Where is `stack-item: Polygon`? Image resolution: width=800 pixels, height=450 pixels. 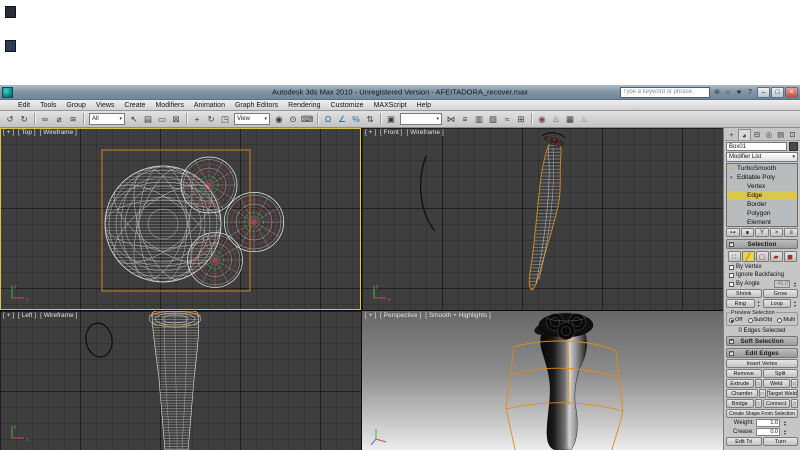
stack-item: Polygon is located at coordinates (762, 213).